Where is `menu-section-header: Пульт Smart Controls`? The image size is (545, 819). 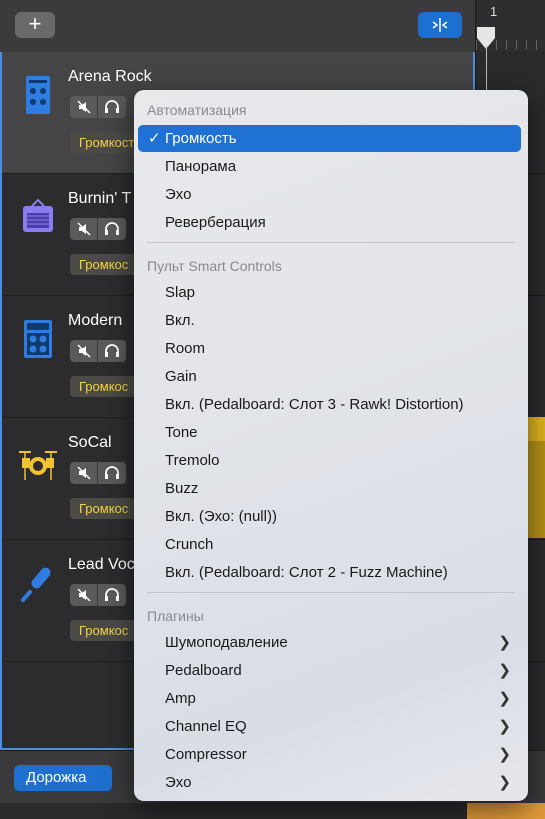 menu-section-header: Пульт Smart Controls is located at coordinates (214, 266).